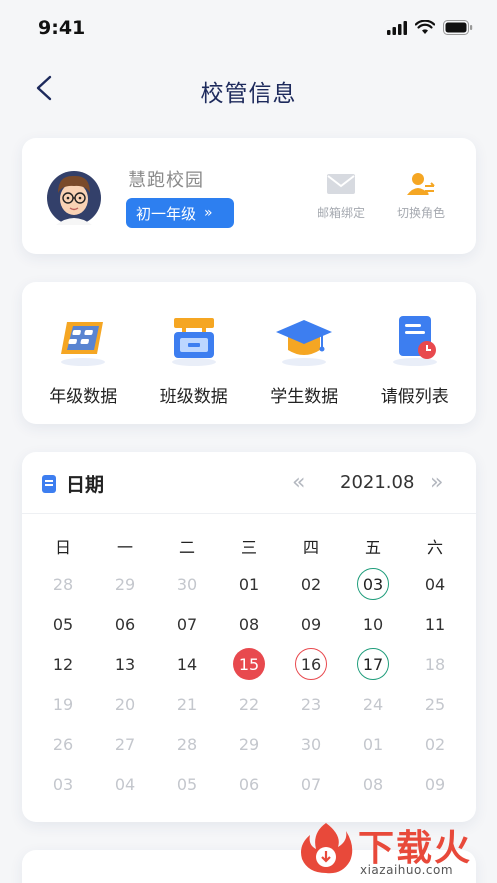  What do you see at coordinates (304, 397) in the screenshot?
I see `student-data-label: 学生数据` at bounding box center [304, 397].